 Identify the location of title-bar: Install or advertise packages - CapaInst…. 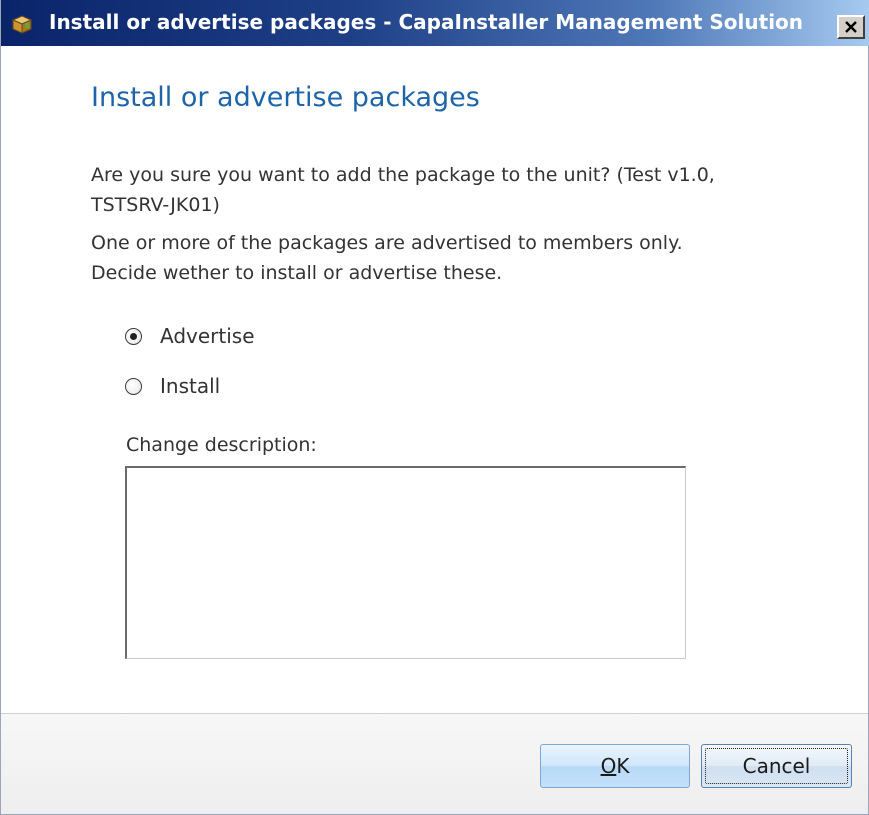
(435, 23).